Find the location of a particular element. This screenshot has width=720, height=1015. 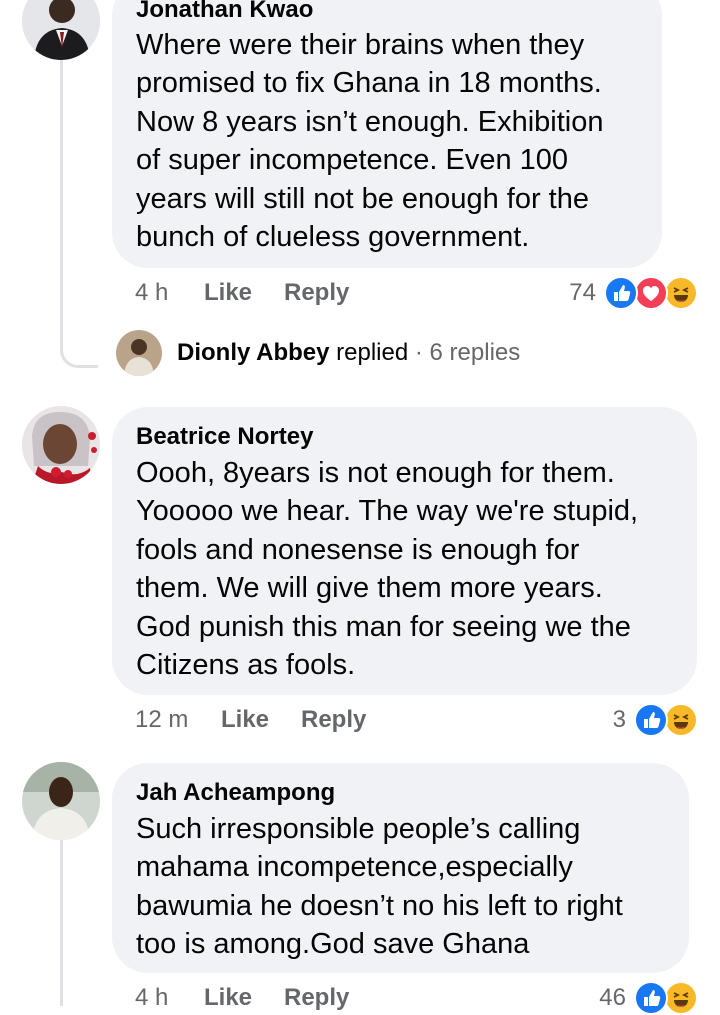

comment-time: 12 m is located at coordinates (161, 720).